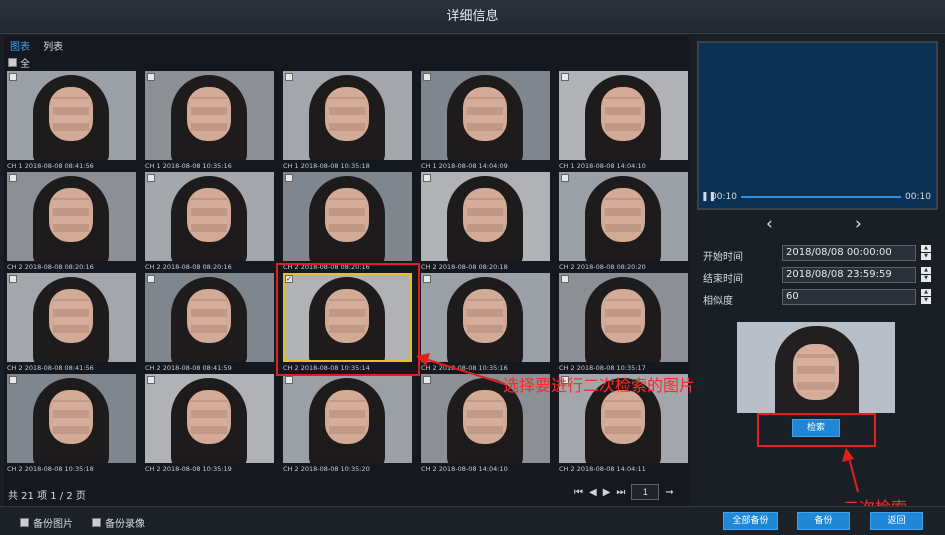 Image resolution: width=945 pixels, height=535 pixels. I want to click on tab-list: 列表, so click(53, 47).